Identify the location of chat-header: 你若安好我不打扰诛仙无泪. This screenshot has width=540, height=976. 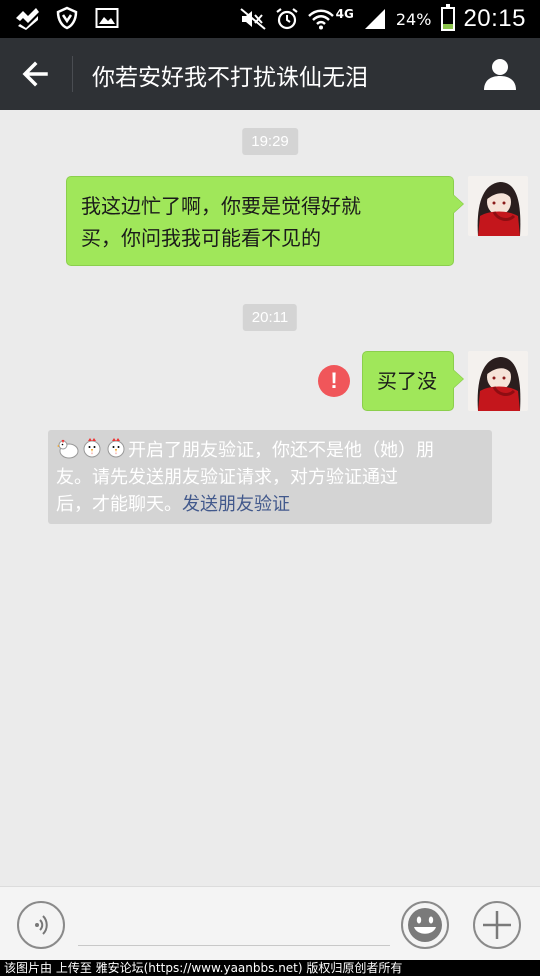
(270, 74).